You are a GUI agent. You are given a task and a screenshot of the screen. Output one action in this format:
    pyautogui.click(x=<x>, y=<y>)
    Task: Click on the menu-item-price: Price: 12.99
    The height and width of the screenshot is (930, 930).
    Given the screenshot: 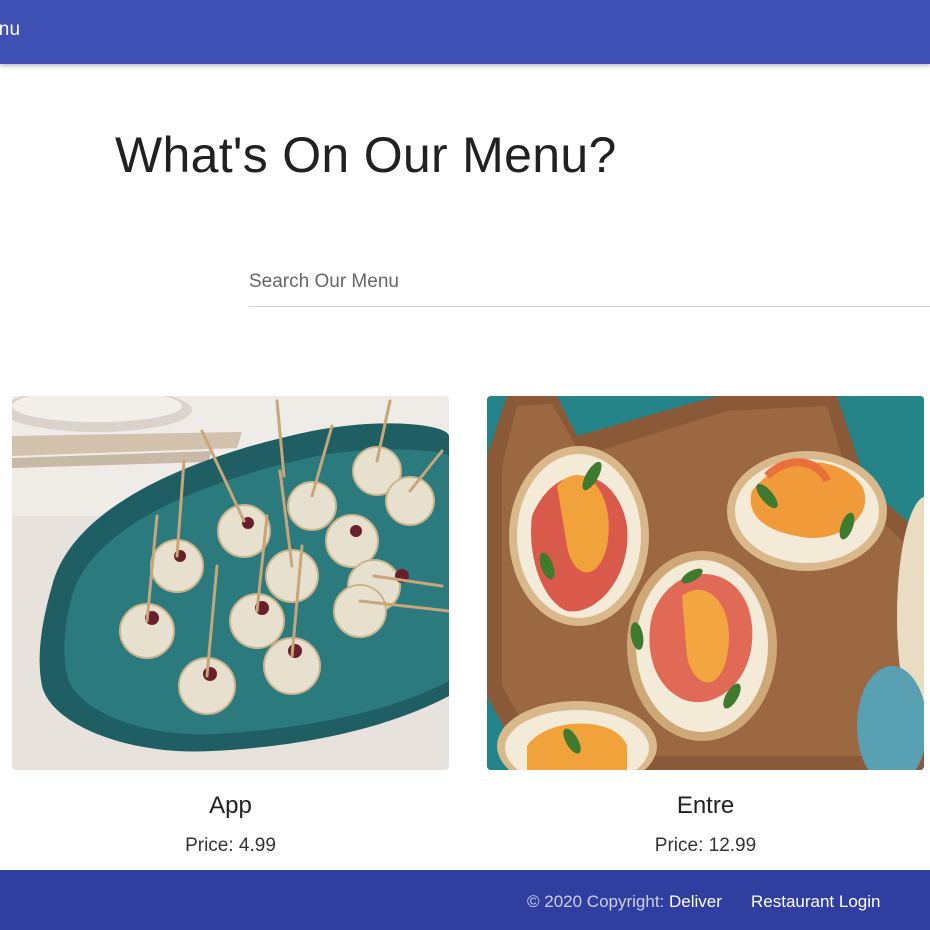 What is the action you would take?
    pyautogui.click(x=705, y=845)
    